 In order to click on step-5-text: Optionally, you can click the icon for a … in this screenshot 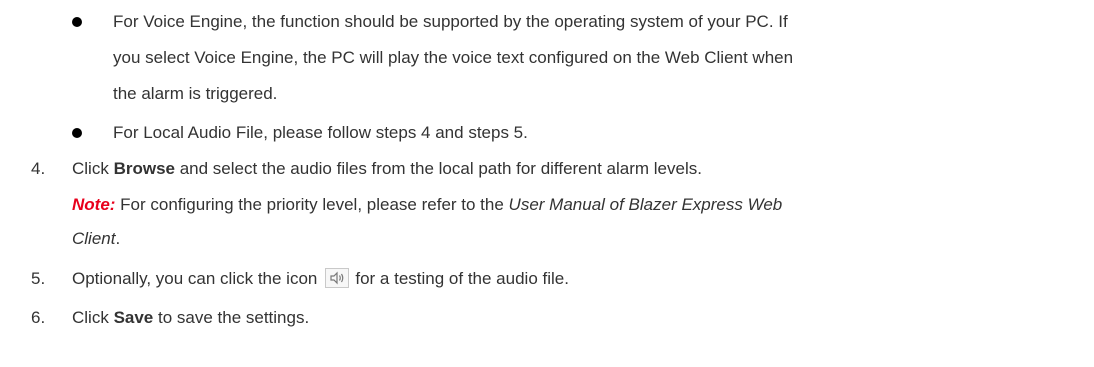, I will do `click(320, 279)`.